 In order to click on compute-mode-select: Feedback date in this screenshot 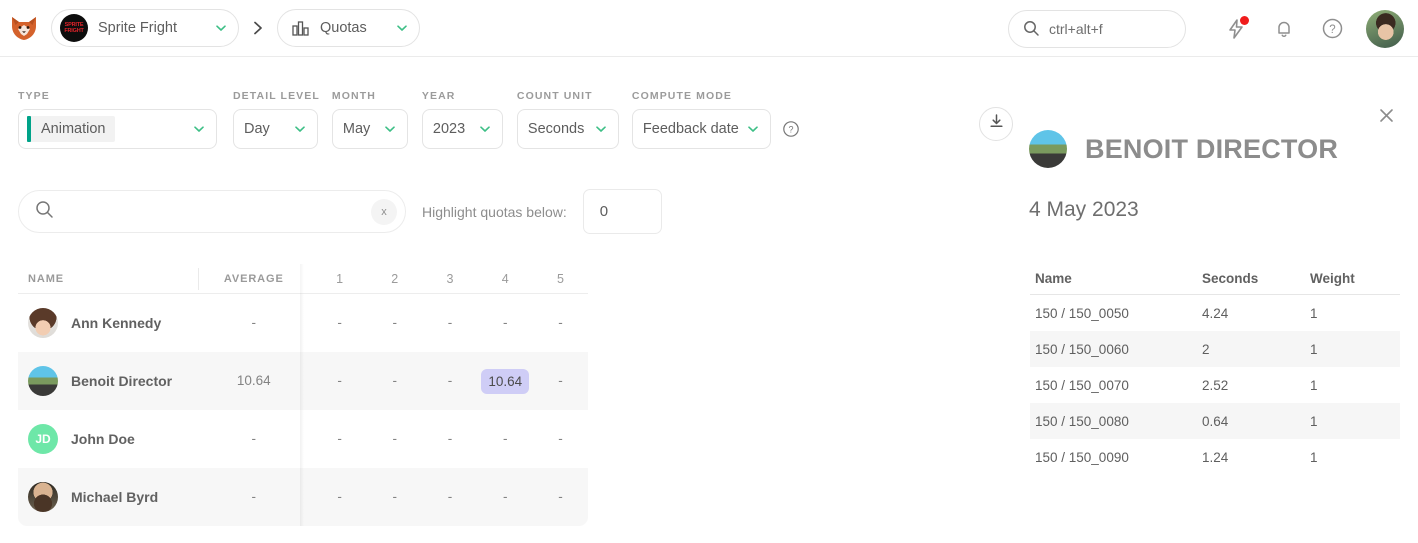, I will do `click(701, 129)`.